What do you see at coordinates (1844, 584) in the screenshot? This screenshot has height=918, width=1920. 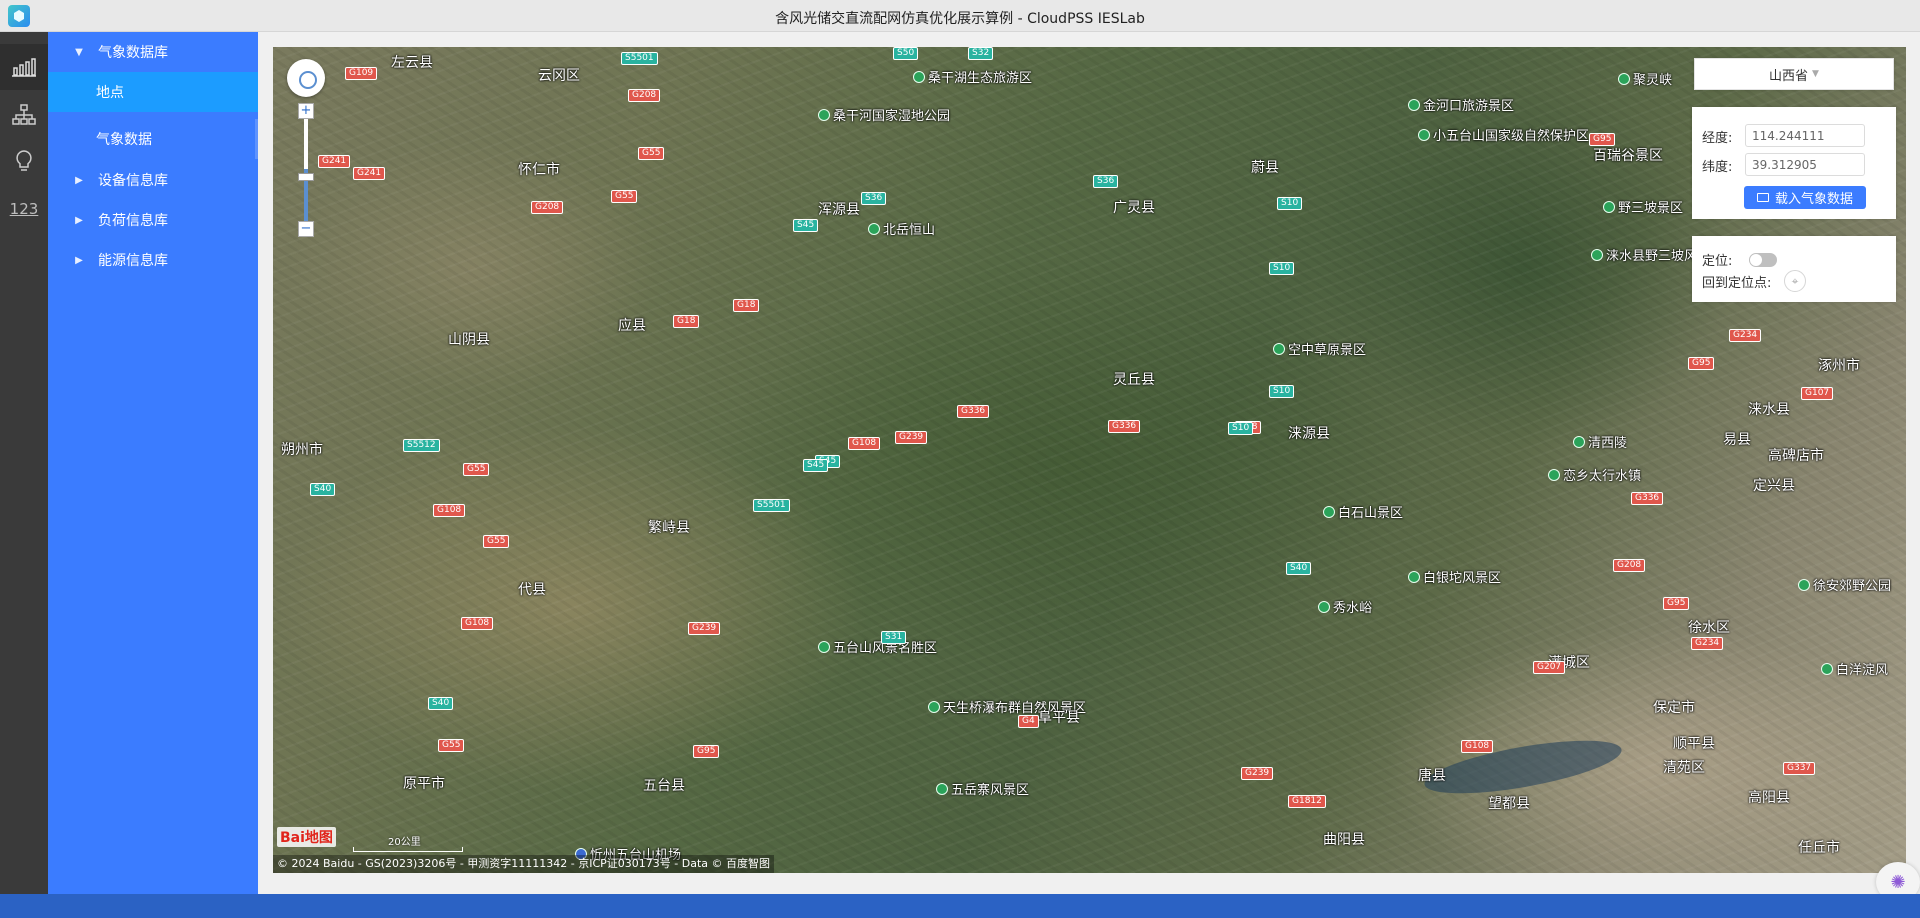 I see `scenic-spot-label: 徐安郊野公园` at bounding box center [1844, 584].